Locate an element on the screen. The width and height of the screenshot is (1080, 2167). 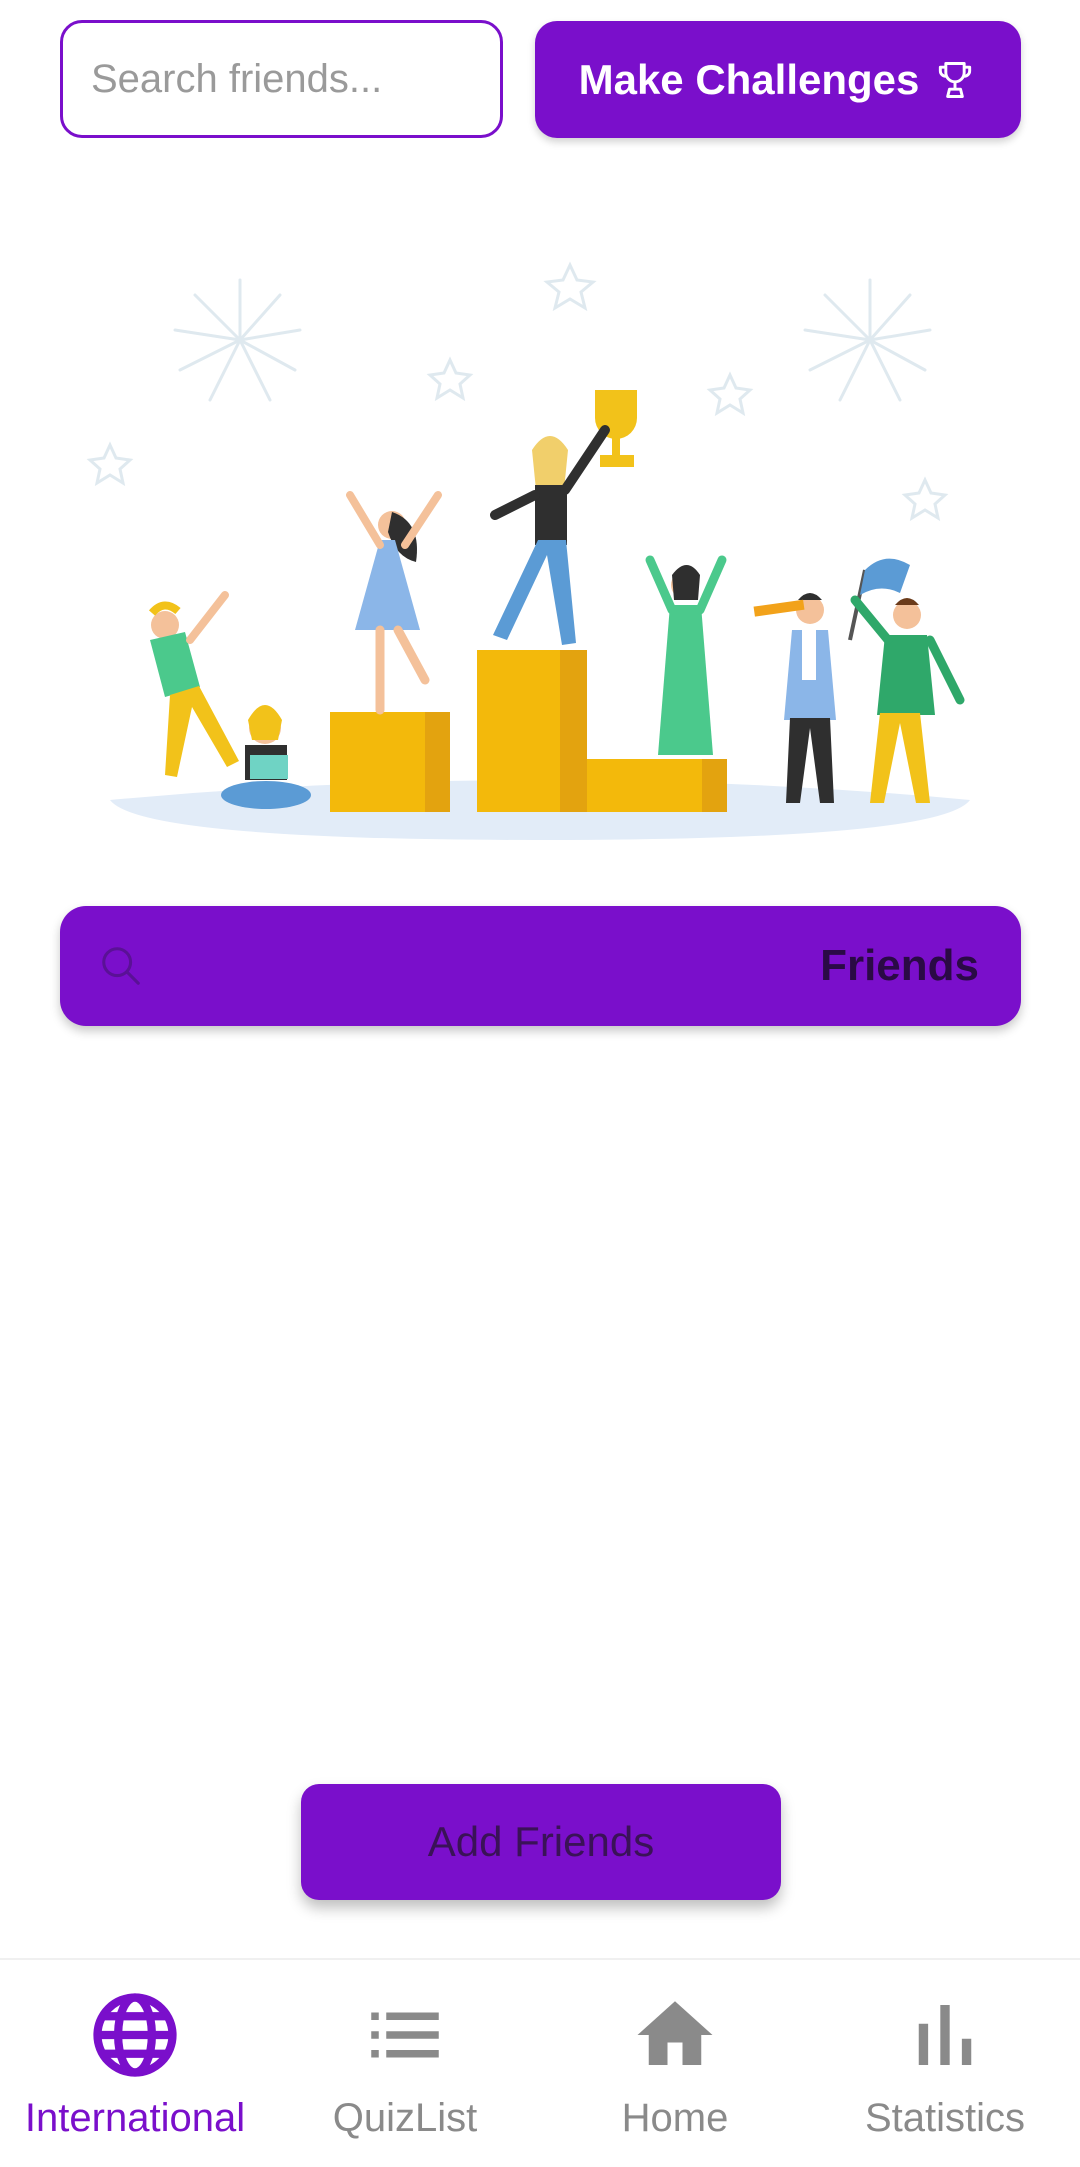
make-challenges-label: Make Challenges is located at coordinates (749, 79).